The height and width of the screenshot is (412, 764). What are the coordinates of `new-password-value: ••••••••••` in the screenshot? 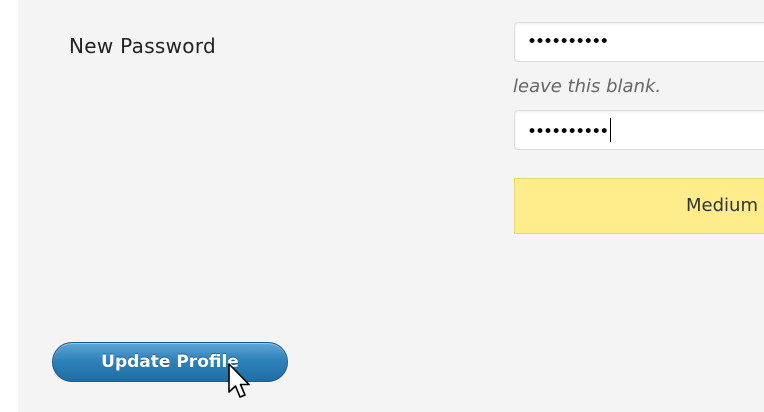 It's located at (568, 42).